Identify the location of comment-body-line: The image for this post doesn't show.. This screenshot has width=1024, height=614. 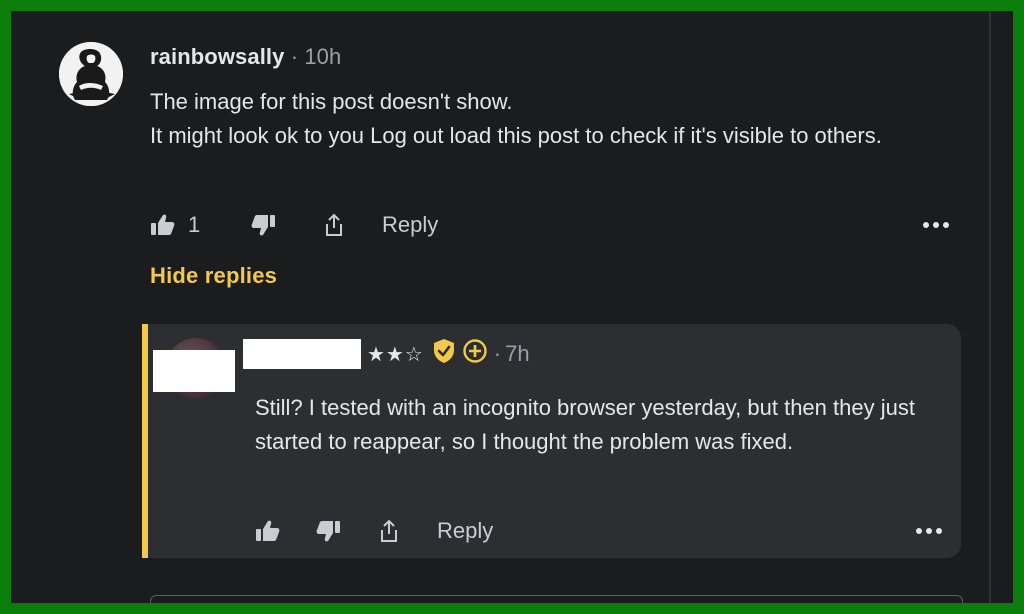
(331, 101).